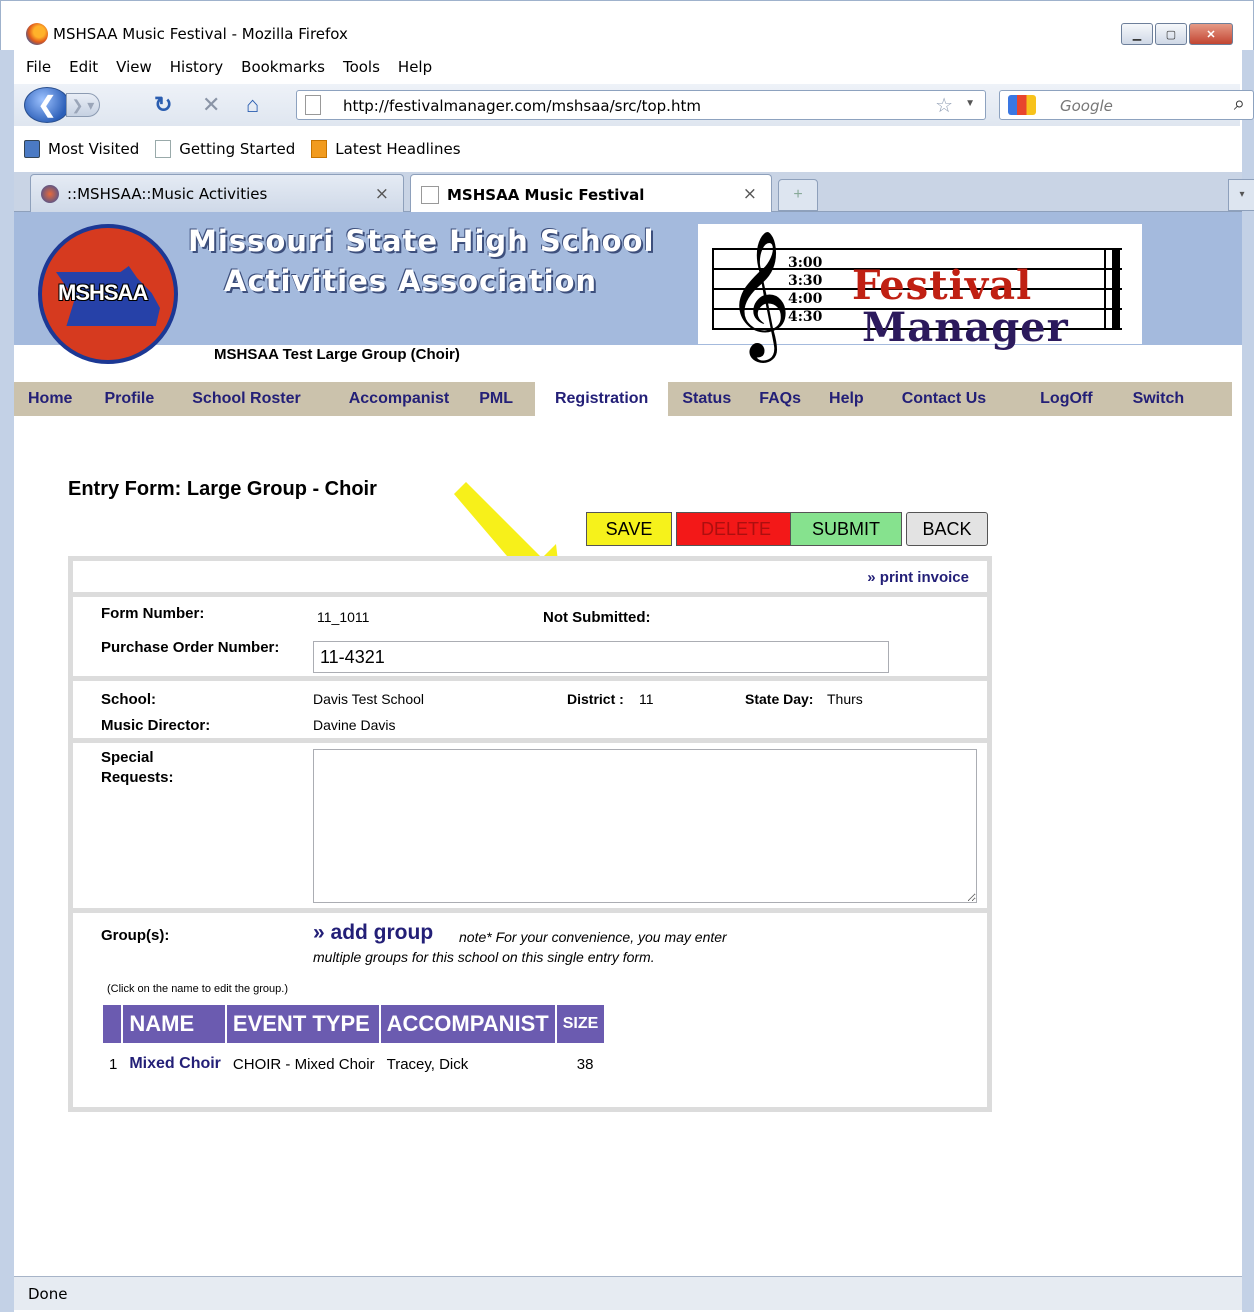 The height and width of the screenshot is (1312, 1254). Describe the element at coordinates (386, 149) in the screenshot. I see `bookmark-latest-headlines: Latest Headlines` at that location.